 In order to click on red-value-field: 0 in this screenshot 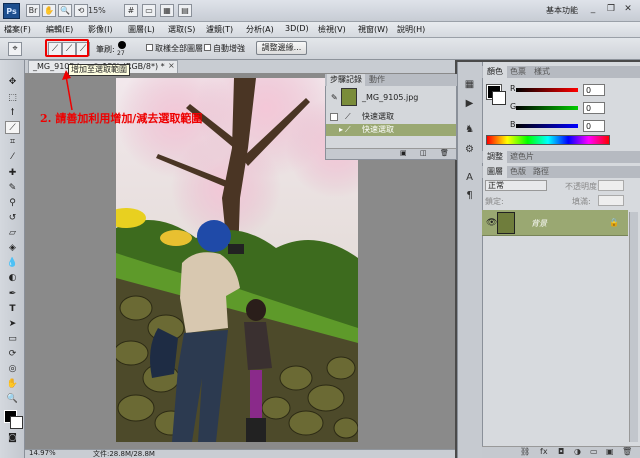, I will do `click(594, 90)`.